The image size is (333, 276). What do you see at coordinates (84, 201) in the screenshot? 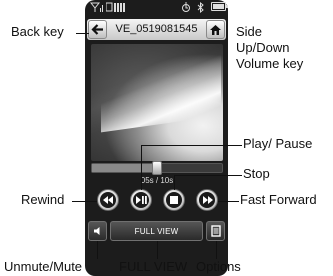
I see `leader-line-rewind` at bounding box center [84, 201].